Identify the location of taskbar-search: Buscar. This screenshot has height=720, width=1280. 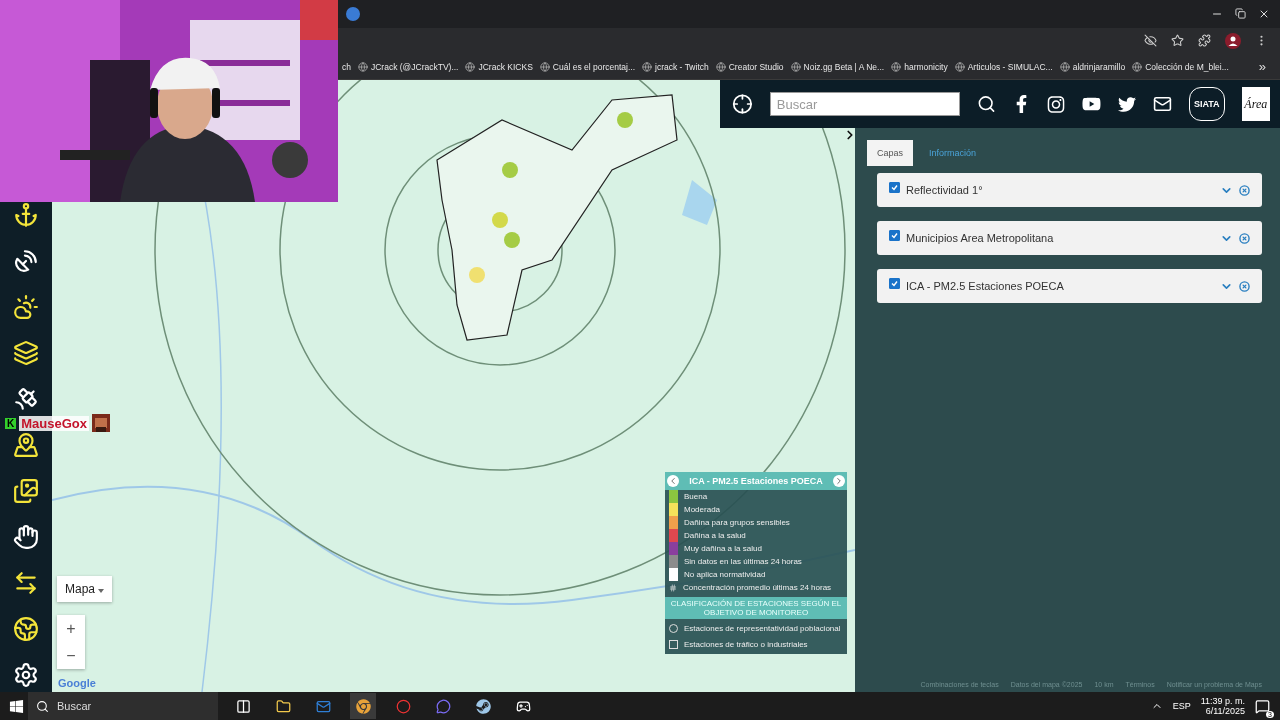
(123, 706).